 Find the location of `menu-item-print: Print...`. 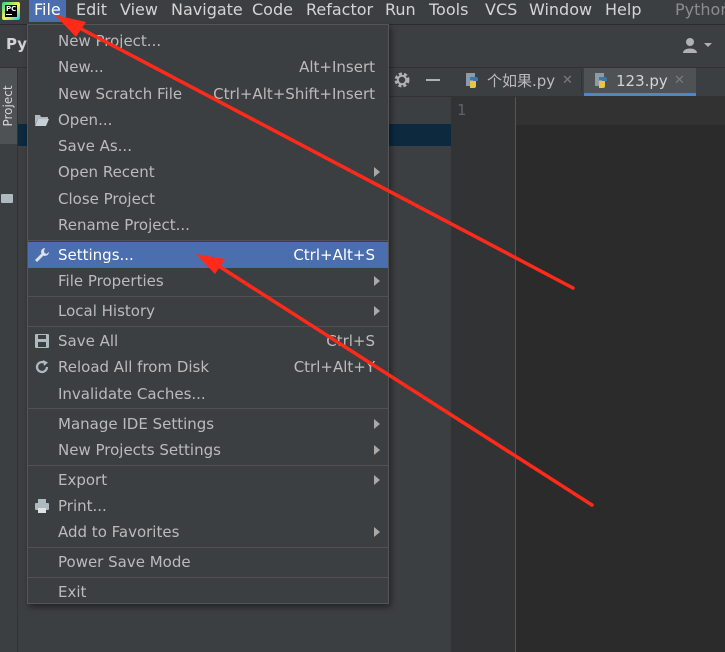

menu-item-print: Print... is located at coordinates (208, 506).